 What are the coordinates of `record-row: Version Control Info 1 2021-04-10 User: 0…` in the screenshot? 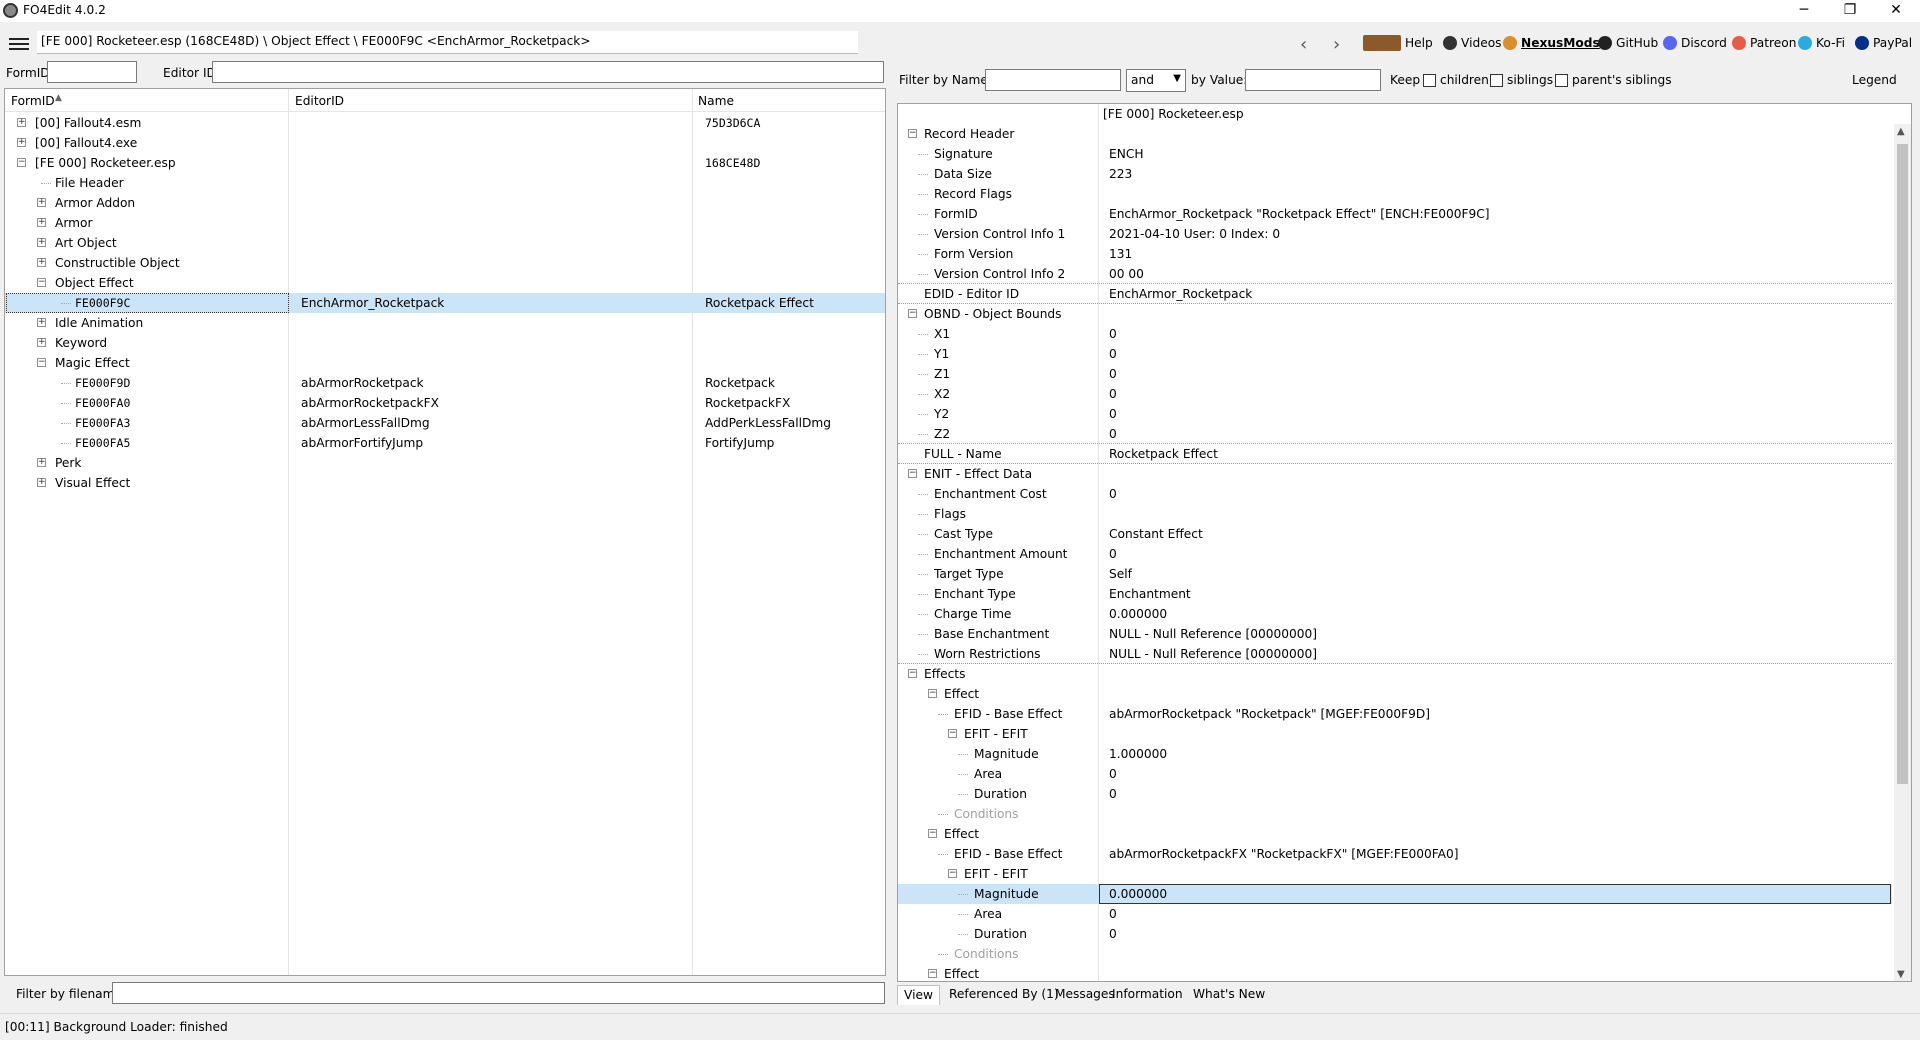 It's located at (1395, 234).